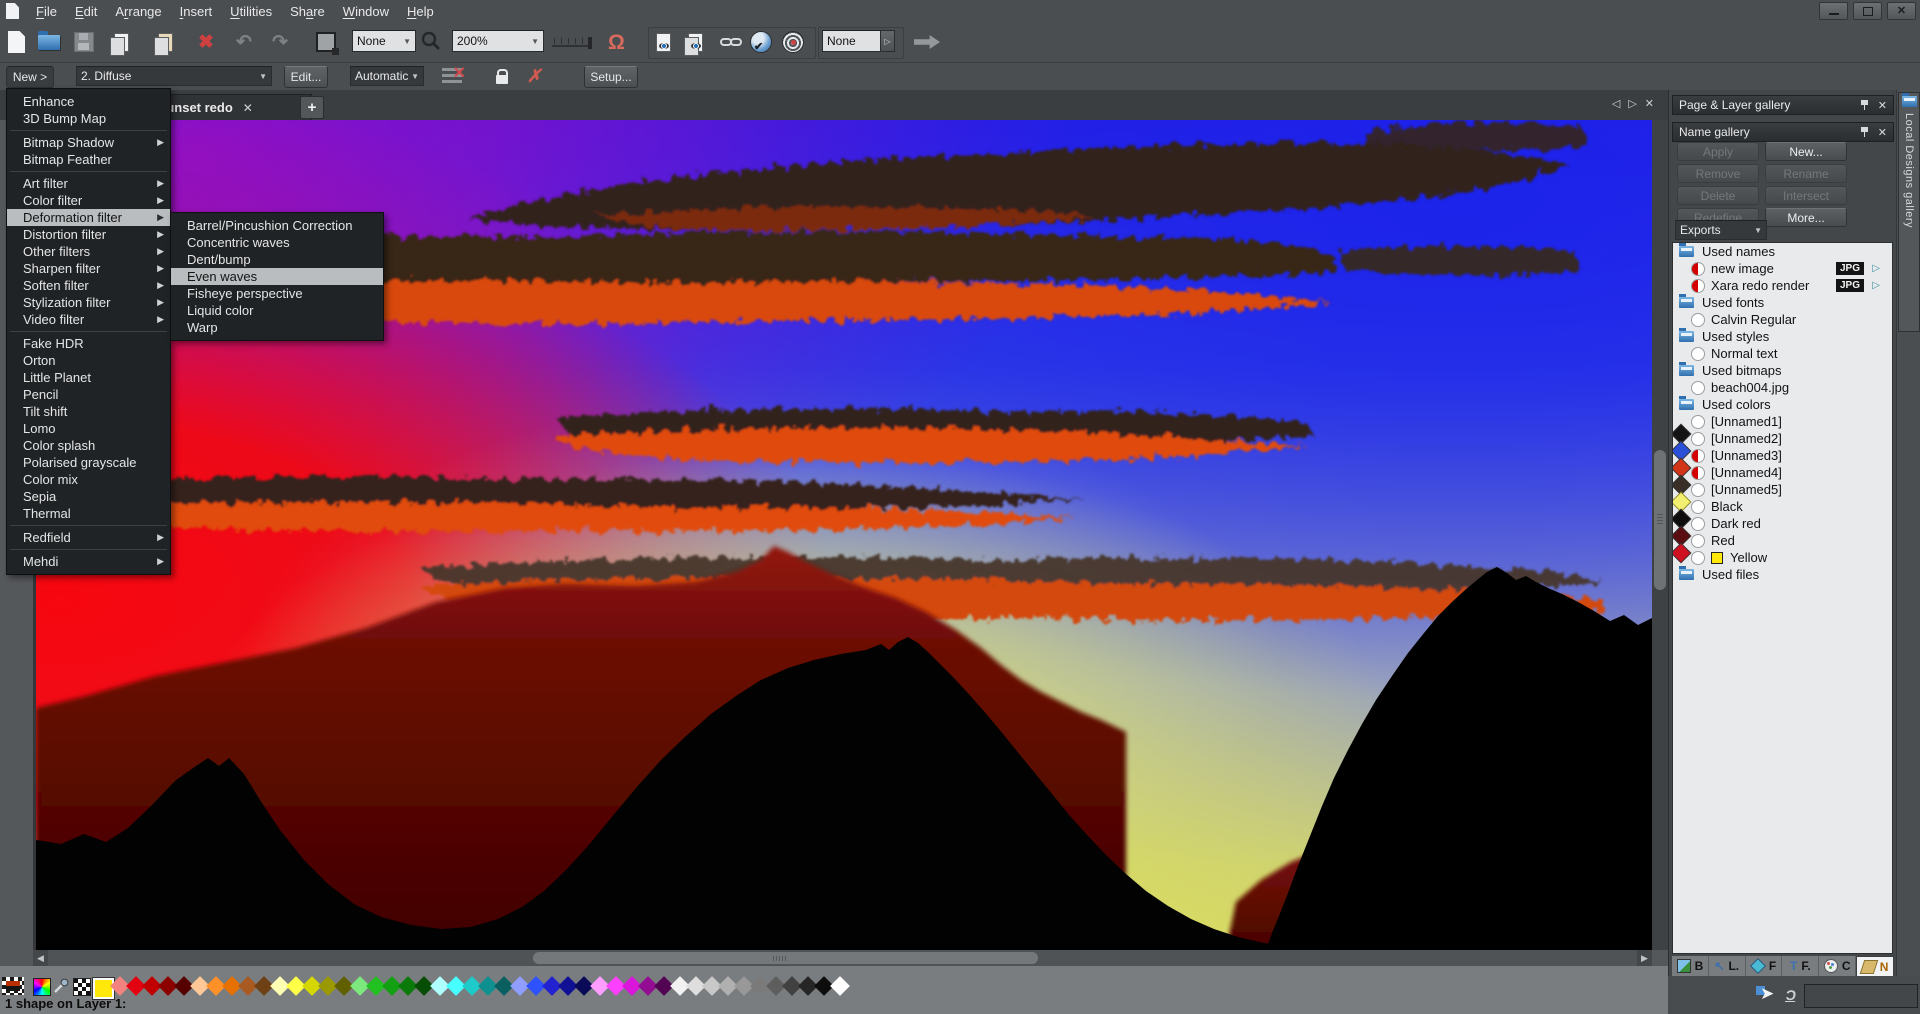 The image size is (1920, 1014). Describe the element at coordinates (84, 42) in the screenshot. I see `save-button` at that location.